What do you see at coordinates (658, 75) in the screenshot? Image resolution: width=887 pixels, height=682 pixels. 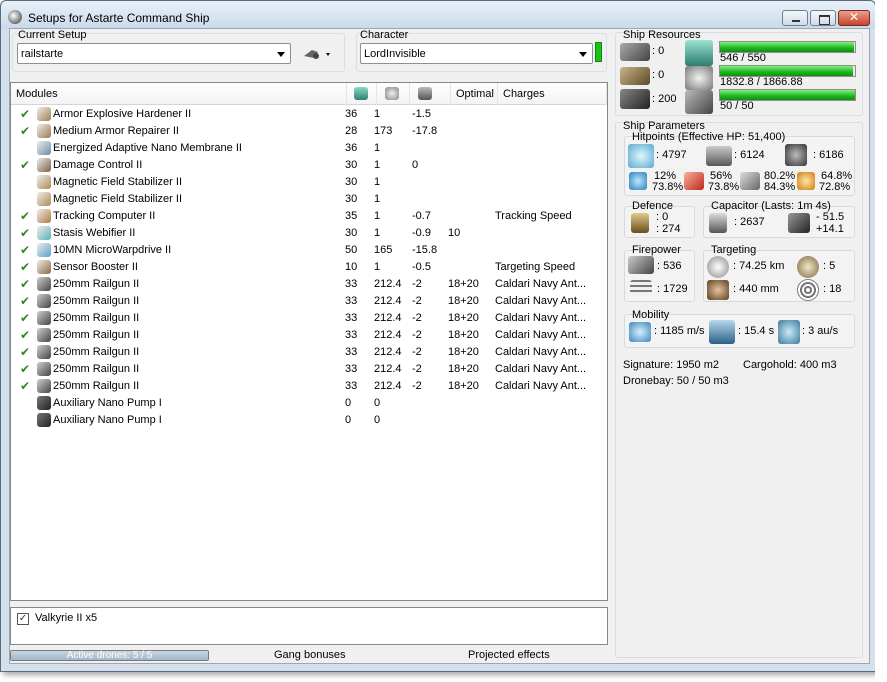 I see `launcher-hardpoints-value: : 0` at bounding box center [658, 75].